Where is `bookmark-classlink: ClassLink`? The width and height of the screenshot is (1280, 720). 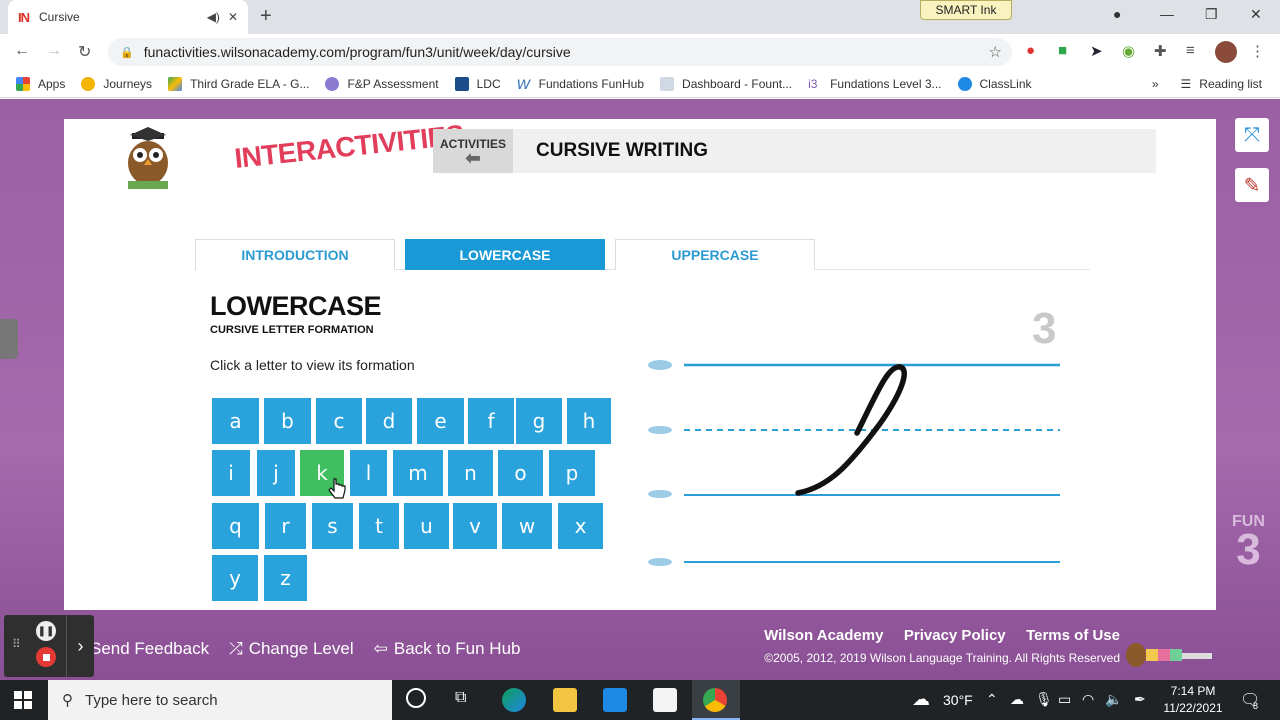
bookmark-classlink: ClassLink is located at coordinates (994, 83).